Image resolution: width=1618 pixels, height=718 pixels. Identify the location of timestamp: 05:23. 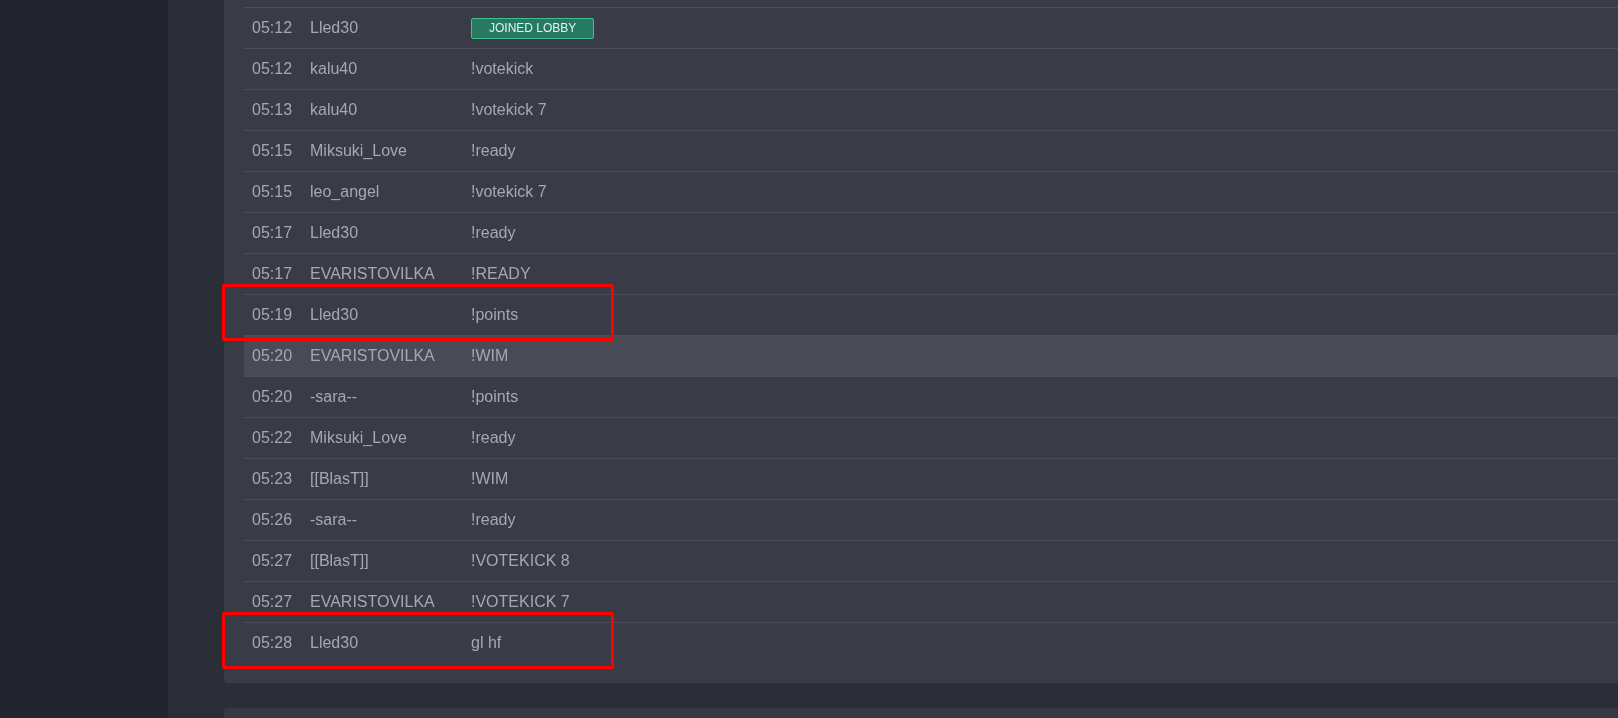
(273, 479).